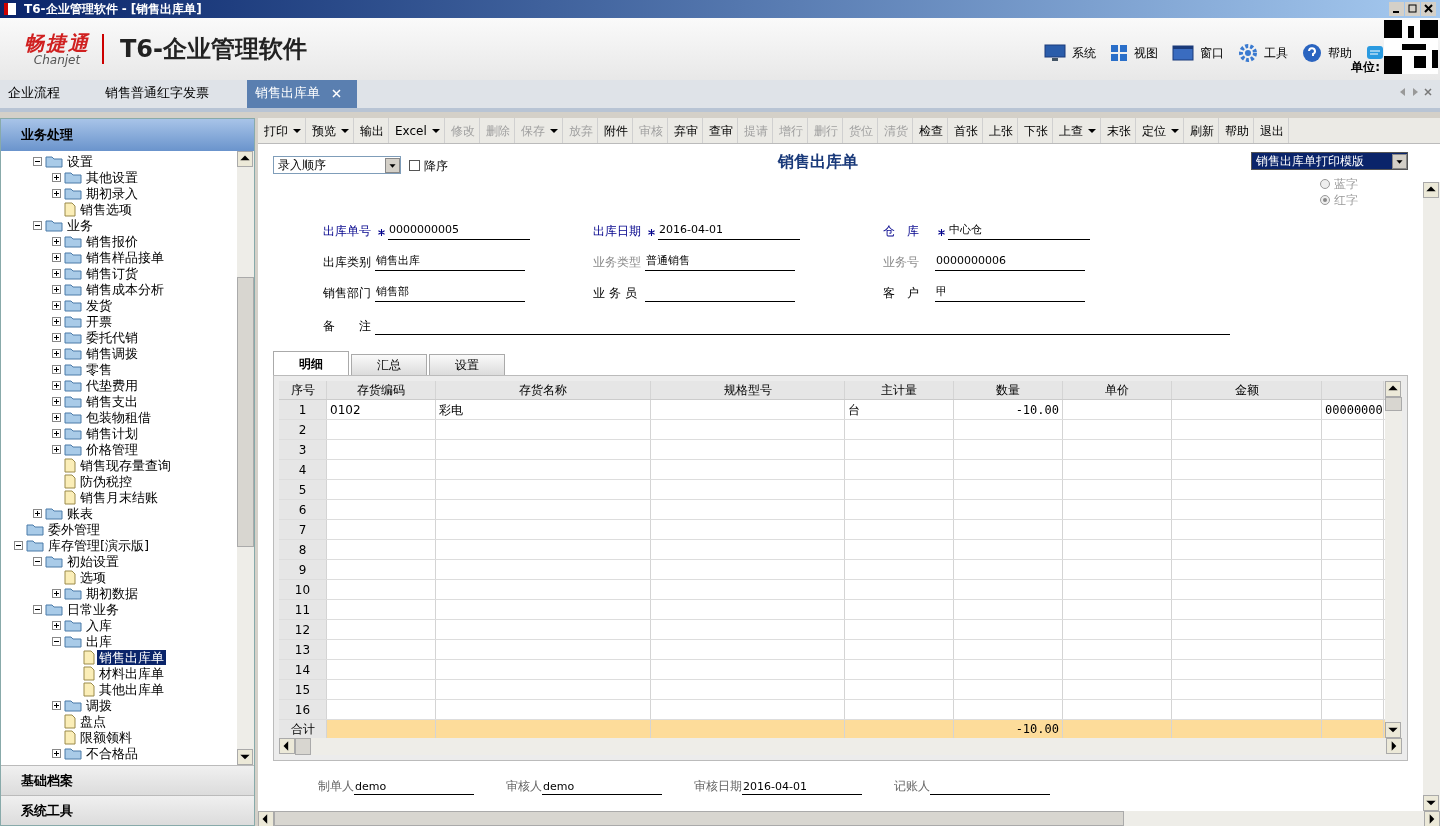 The width and height of the screenshot is (1440, 826). I want to click on tree-item: 账表, so click(80, 513).